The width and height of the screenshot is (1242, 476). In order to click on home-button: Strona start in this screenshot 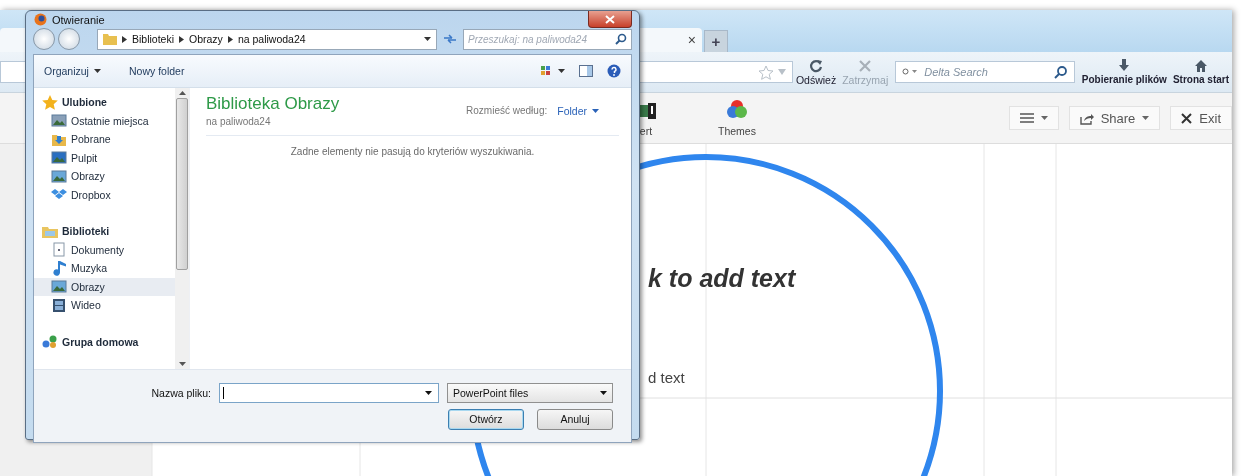, I will do `click(1200, 72)`.